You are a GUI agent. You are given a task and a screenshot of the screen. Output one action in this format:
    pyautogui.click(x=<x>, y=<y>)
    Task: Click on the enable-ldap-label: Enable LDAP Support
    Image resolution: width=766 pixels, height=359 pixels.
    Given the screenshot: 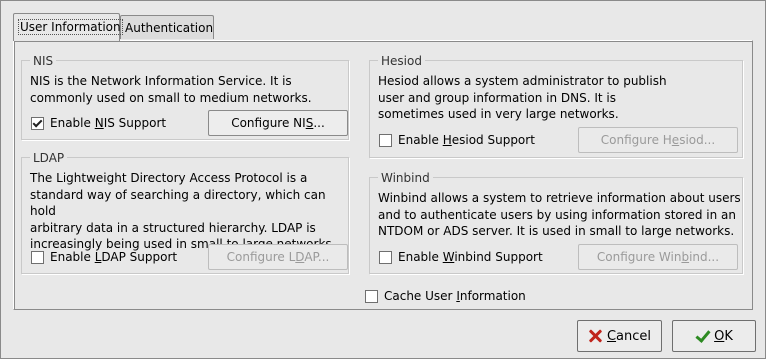 What is the action you would take?
    pyautogui.click(x=114, y=257)
    